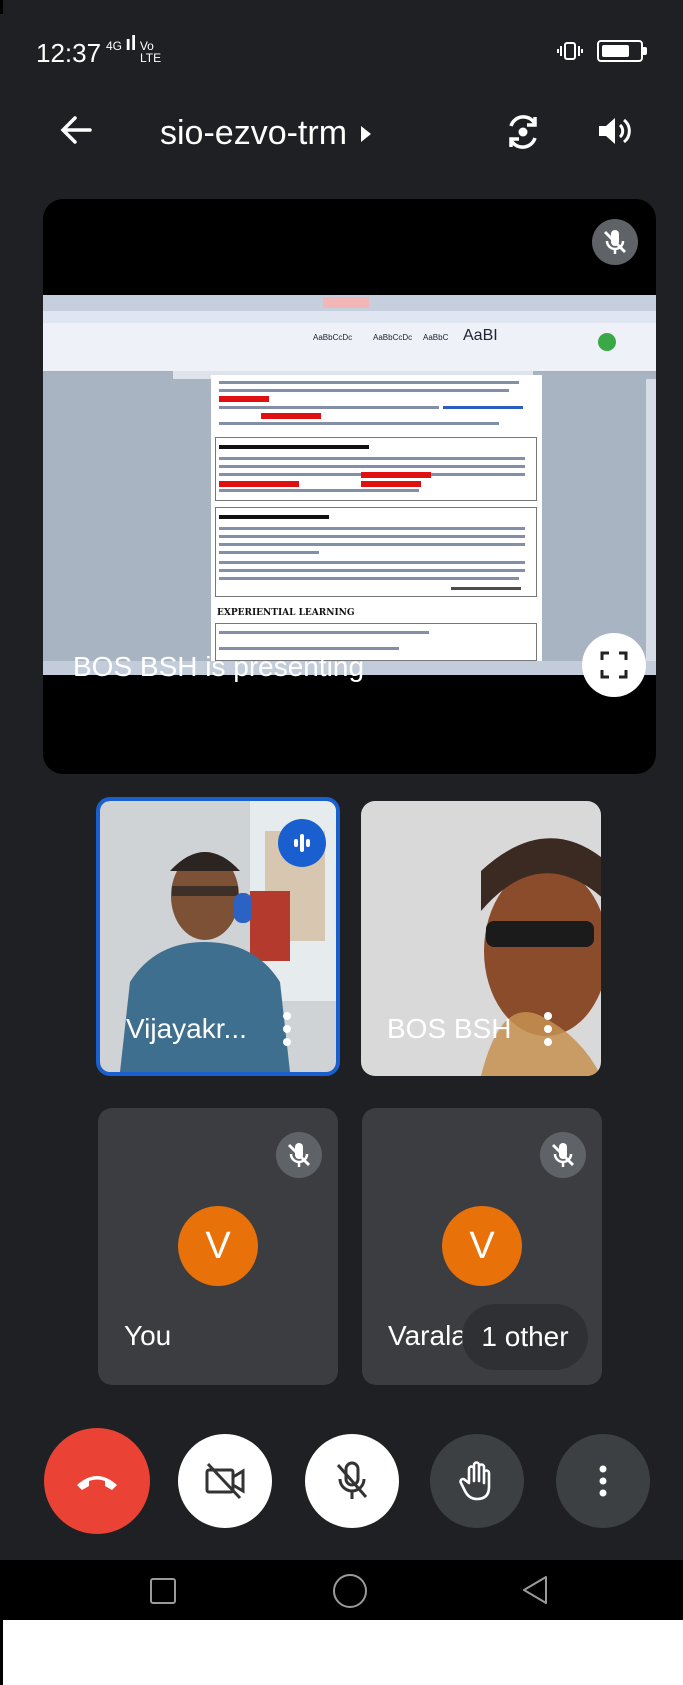  I want to click on signal-icon: ıl, so click(131, 44).